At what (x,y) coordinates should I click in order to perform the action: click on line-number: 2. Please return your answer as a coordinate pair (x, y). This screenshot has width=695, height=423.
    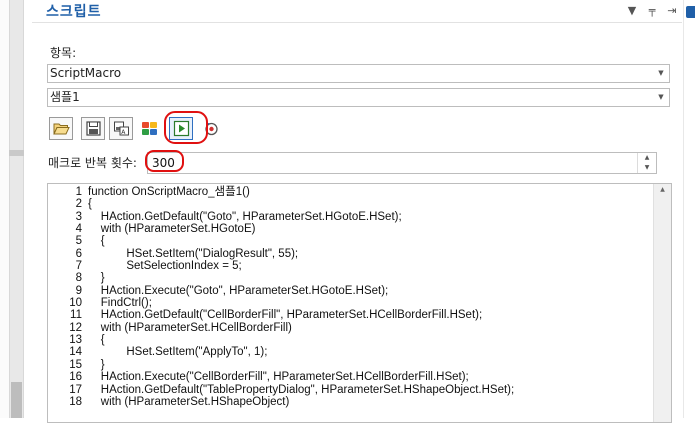
    Looking at the image, I should click on (78, 204).